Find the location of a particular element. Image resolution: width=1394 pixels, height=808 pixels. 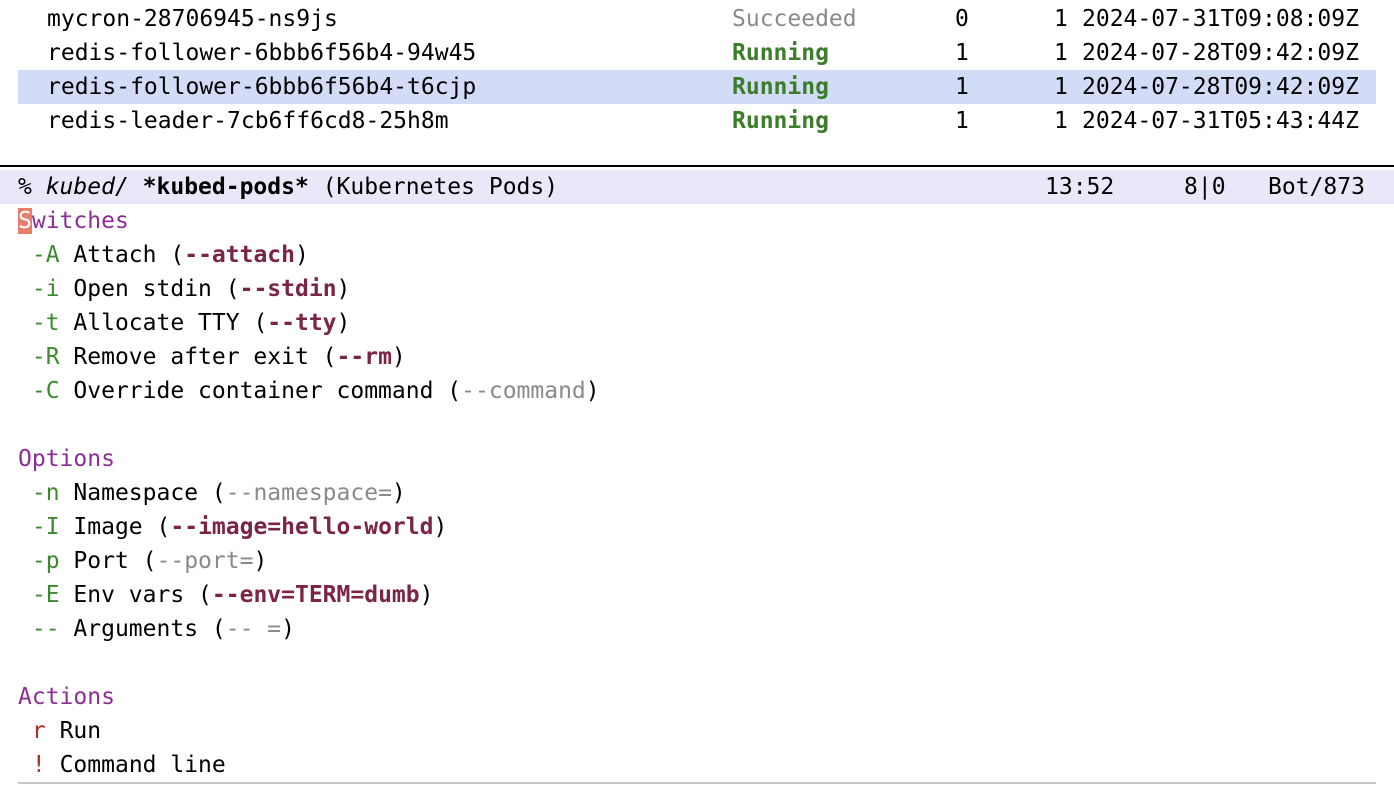

option-arguments: -- Arguments (-- =) is located at coordinates (156, 629).